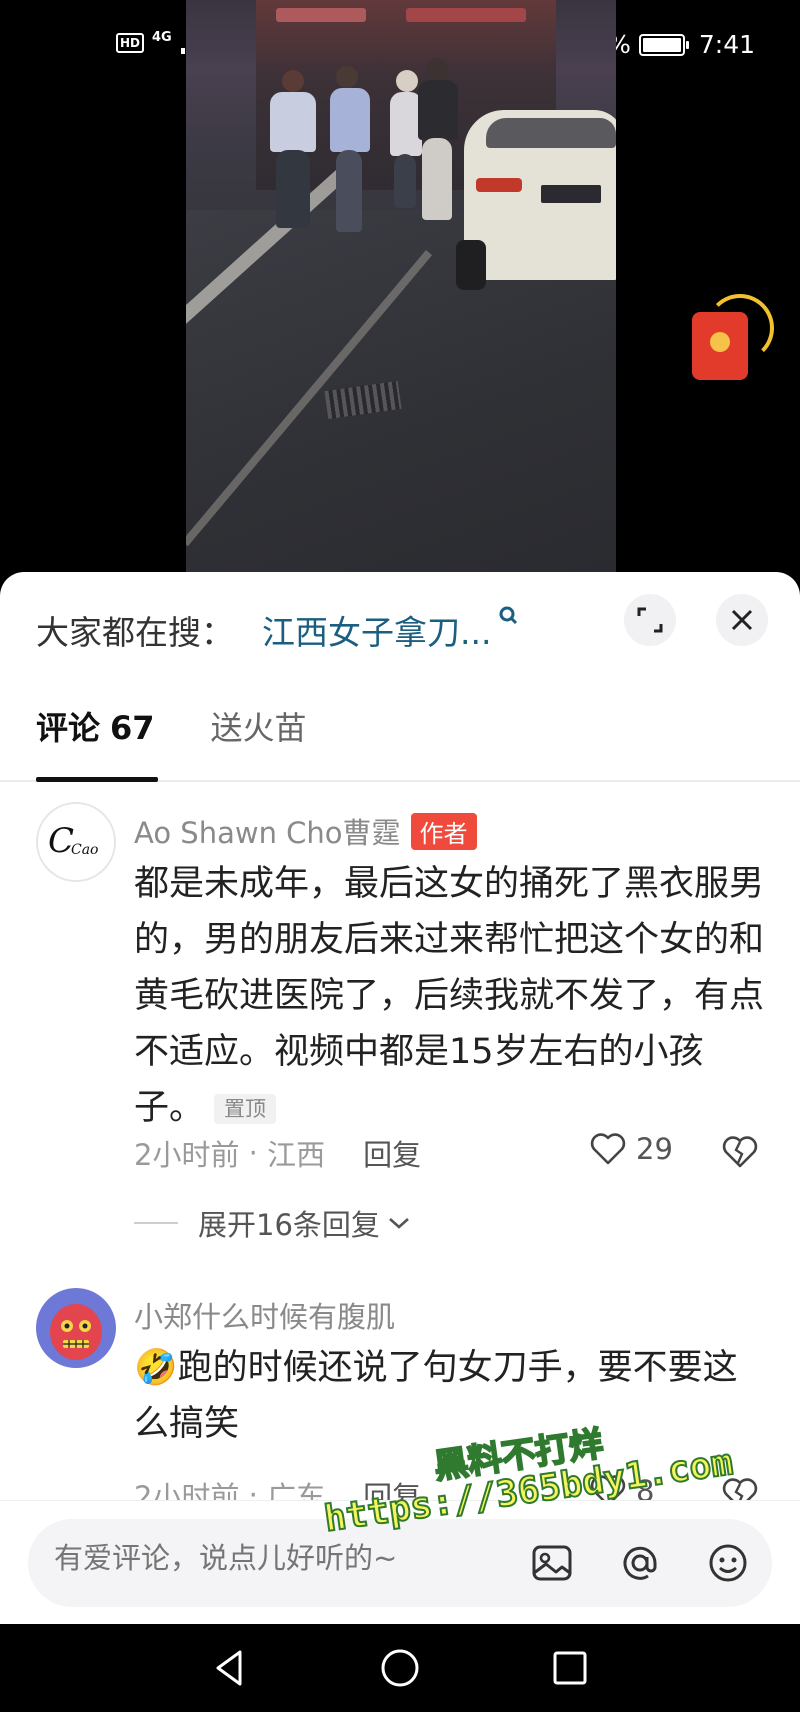  I want to click on avatar: C Cao, so click(76, 842).